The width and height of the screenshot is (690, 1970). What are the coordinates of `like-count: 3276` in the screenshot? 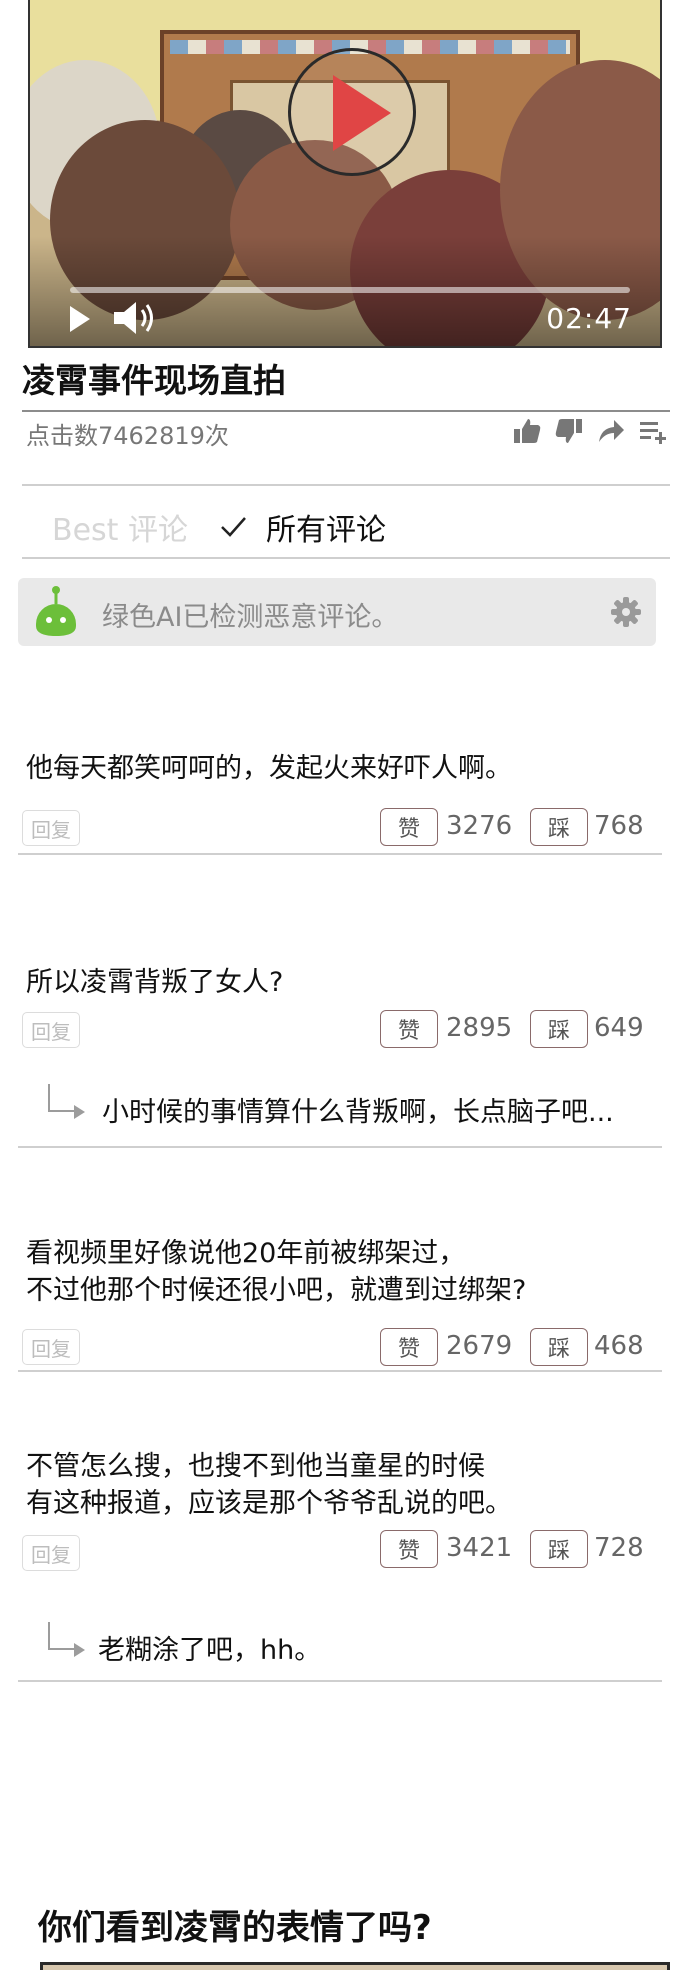 It's located at (479, 826).